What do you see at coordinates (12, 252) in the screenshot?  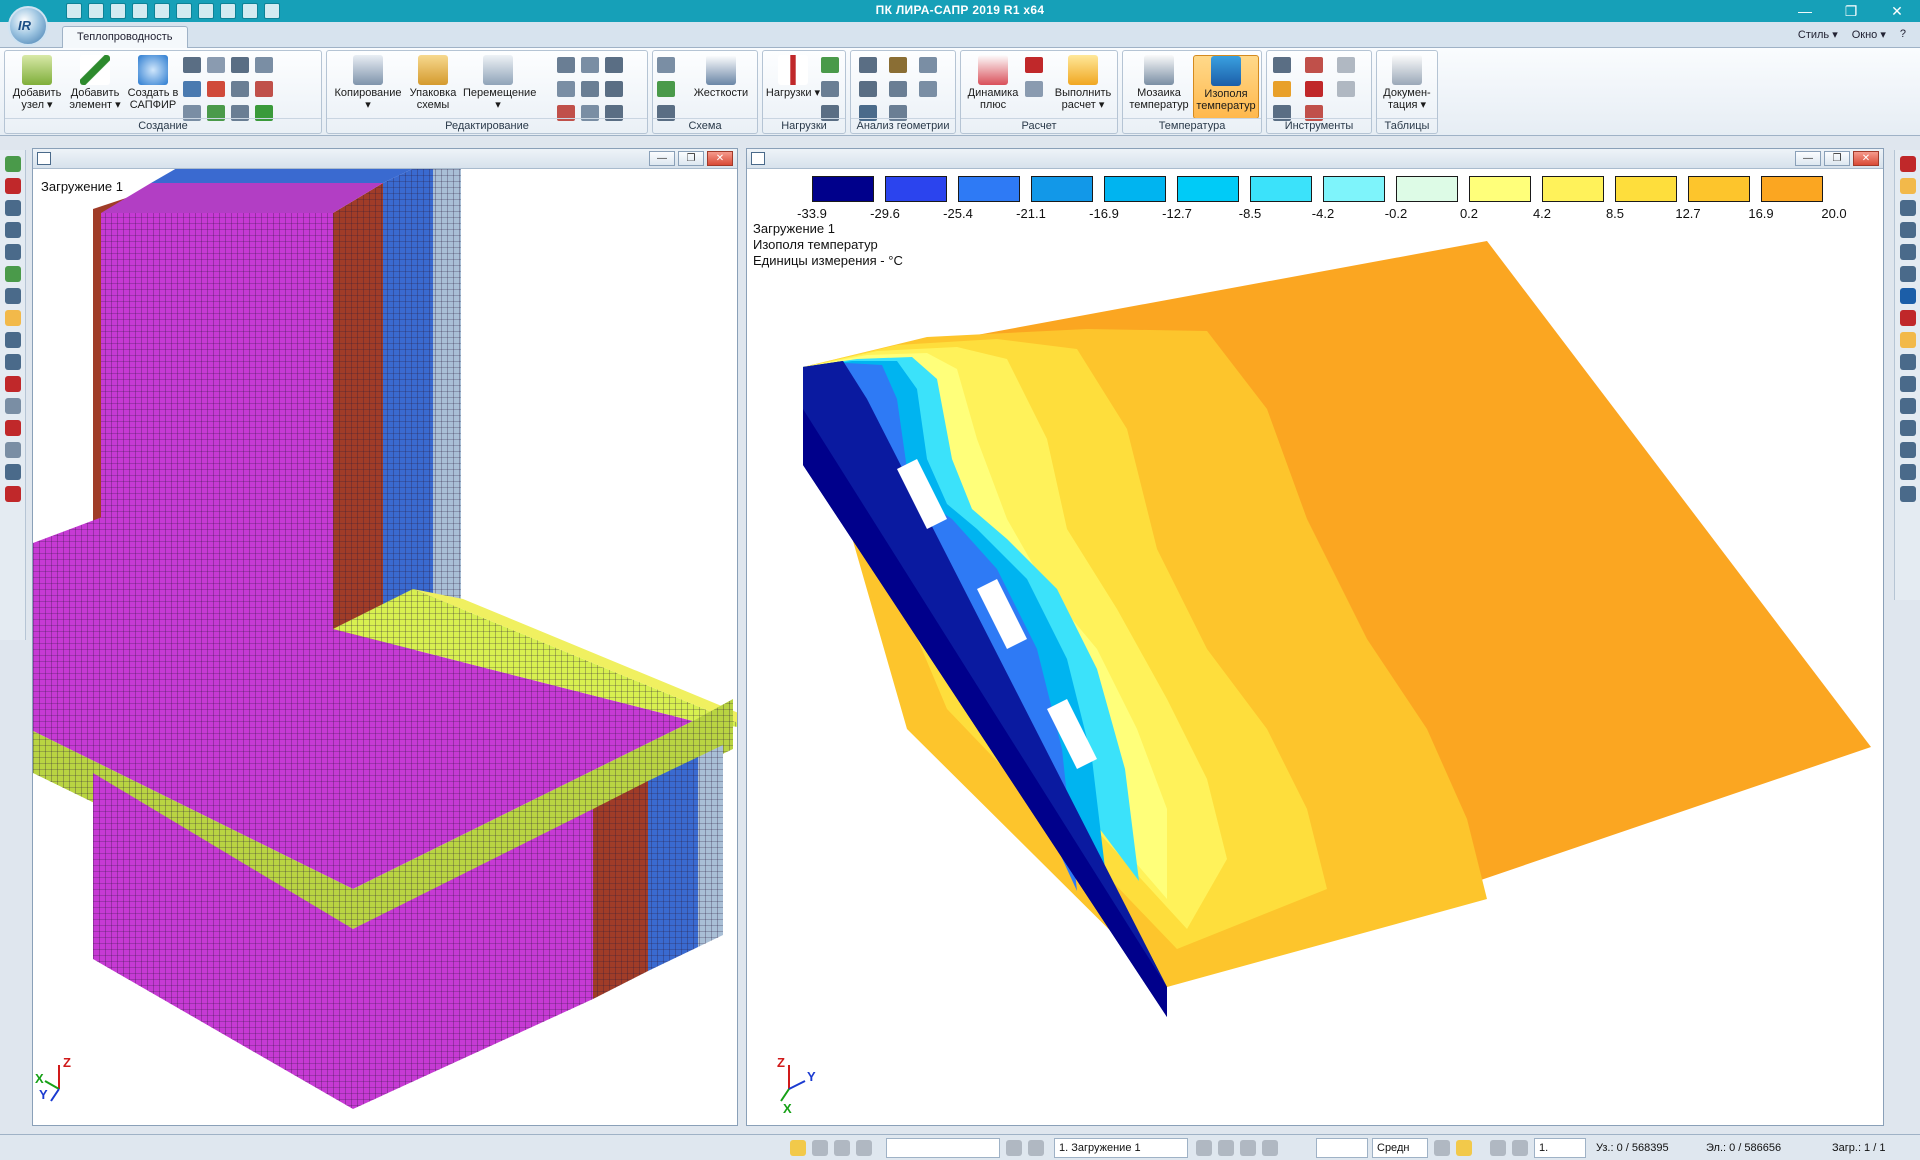 I see `circle-tool-icon` at bounding box center [12, 252].